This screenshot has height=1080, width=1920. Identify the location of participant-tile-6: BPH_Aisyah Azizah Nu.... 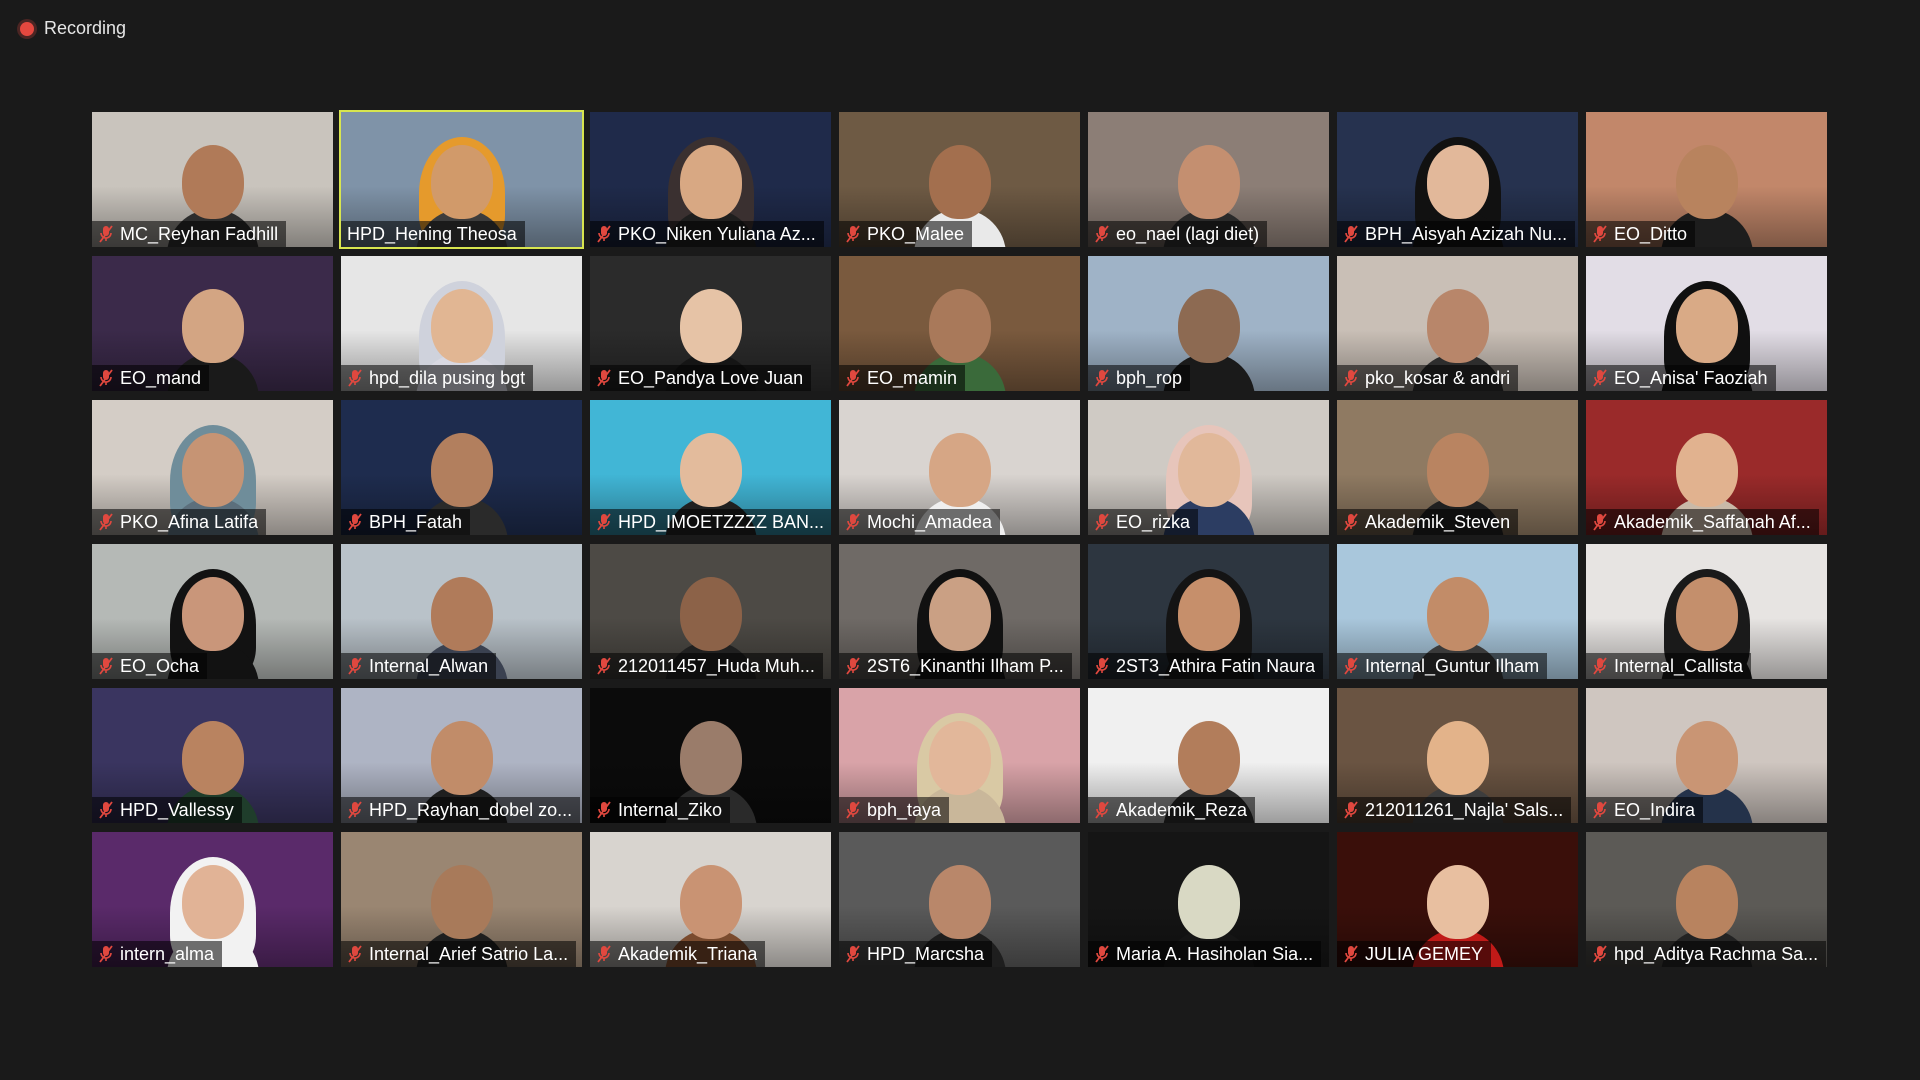
(1457, 179).